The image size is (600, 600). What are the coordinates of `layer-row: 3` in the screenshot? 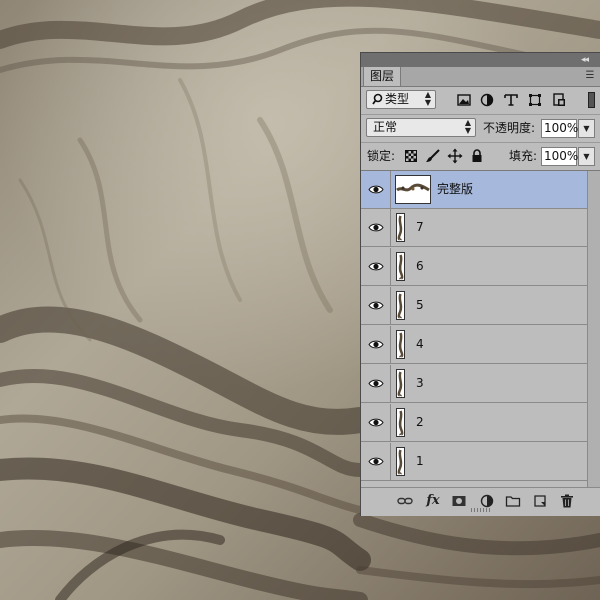 It's located at (474, 384).